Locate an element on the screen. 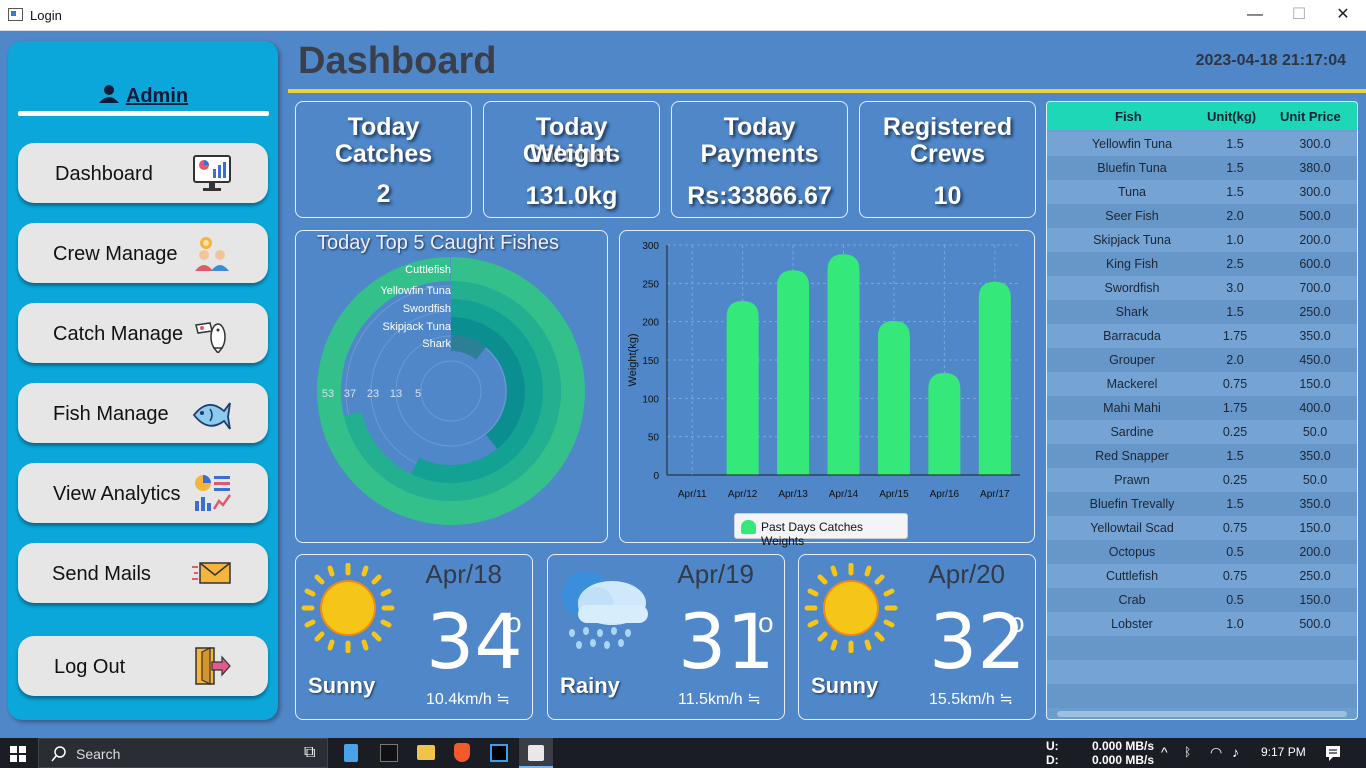 This screenshot has width=1366, height=768. table-row-empty is located at coordinates (1202, 696).